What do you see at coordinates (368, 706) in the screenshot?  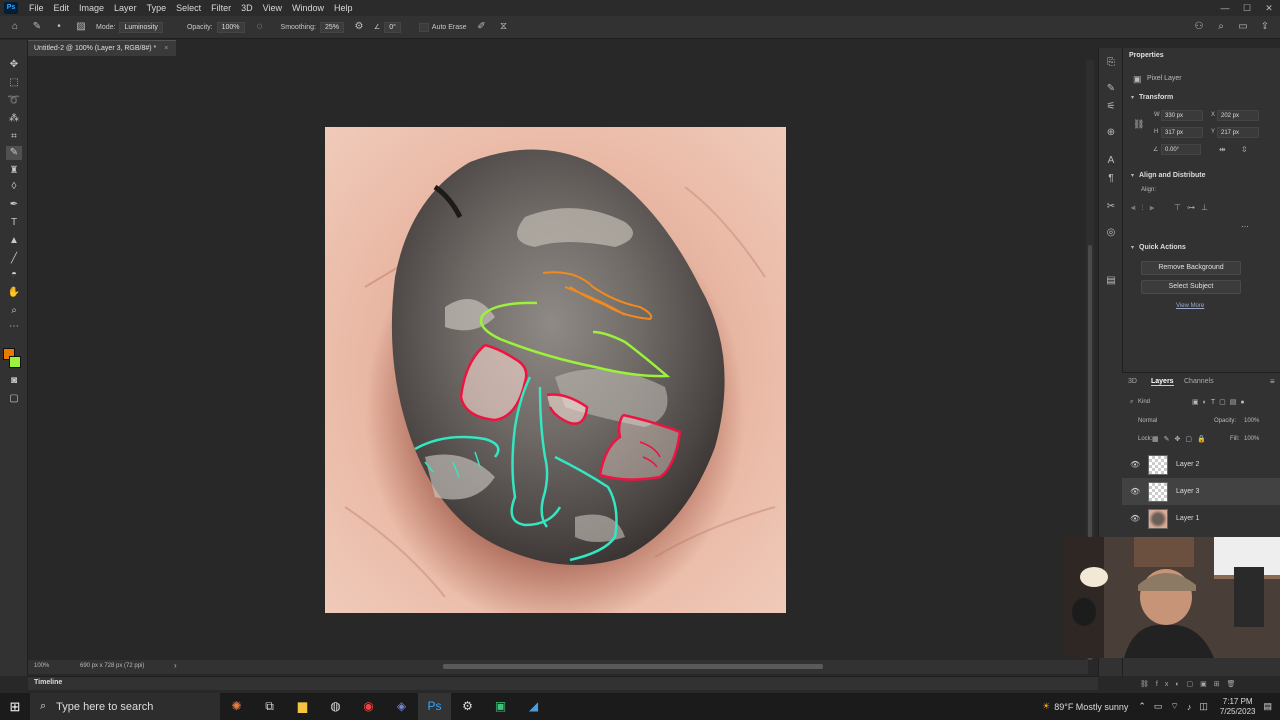 I see `chrome-icon: ◉` at bounding box center [368, 706].